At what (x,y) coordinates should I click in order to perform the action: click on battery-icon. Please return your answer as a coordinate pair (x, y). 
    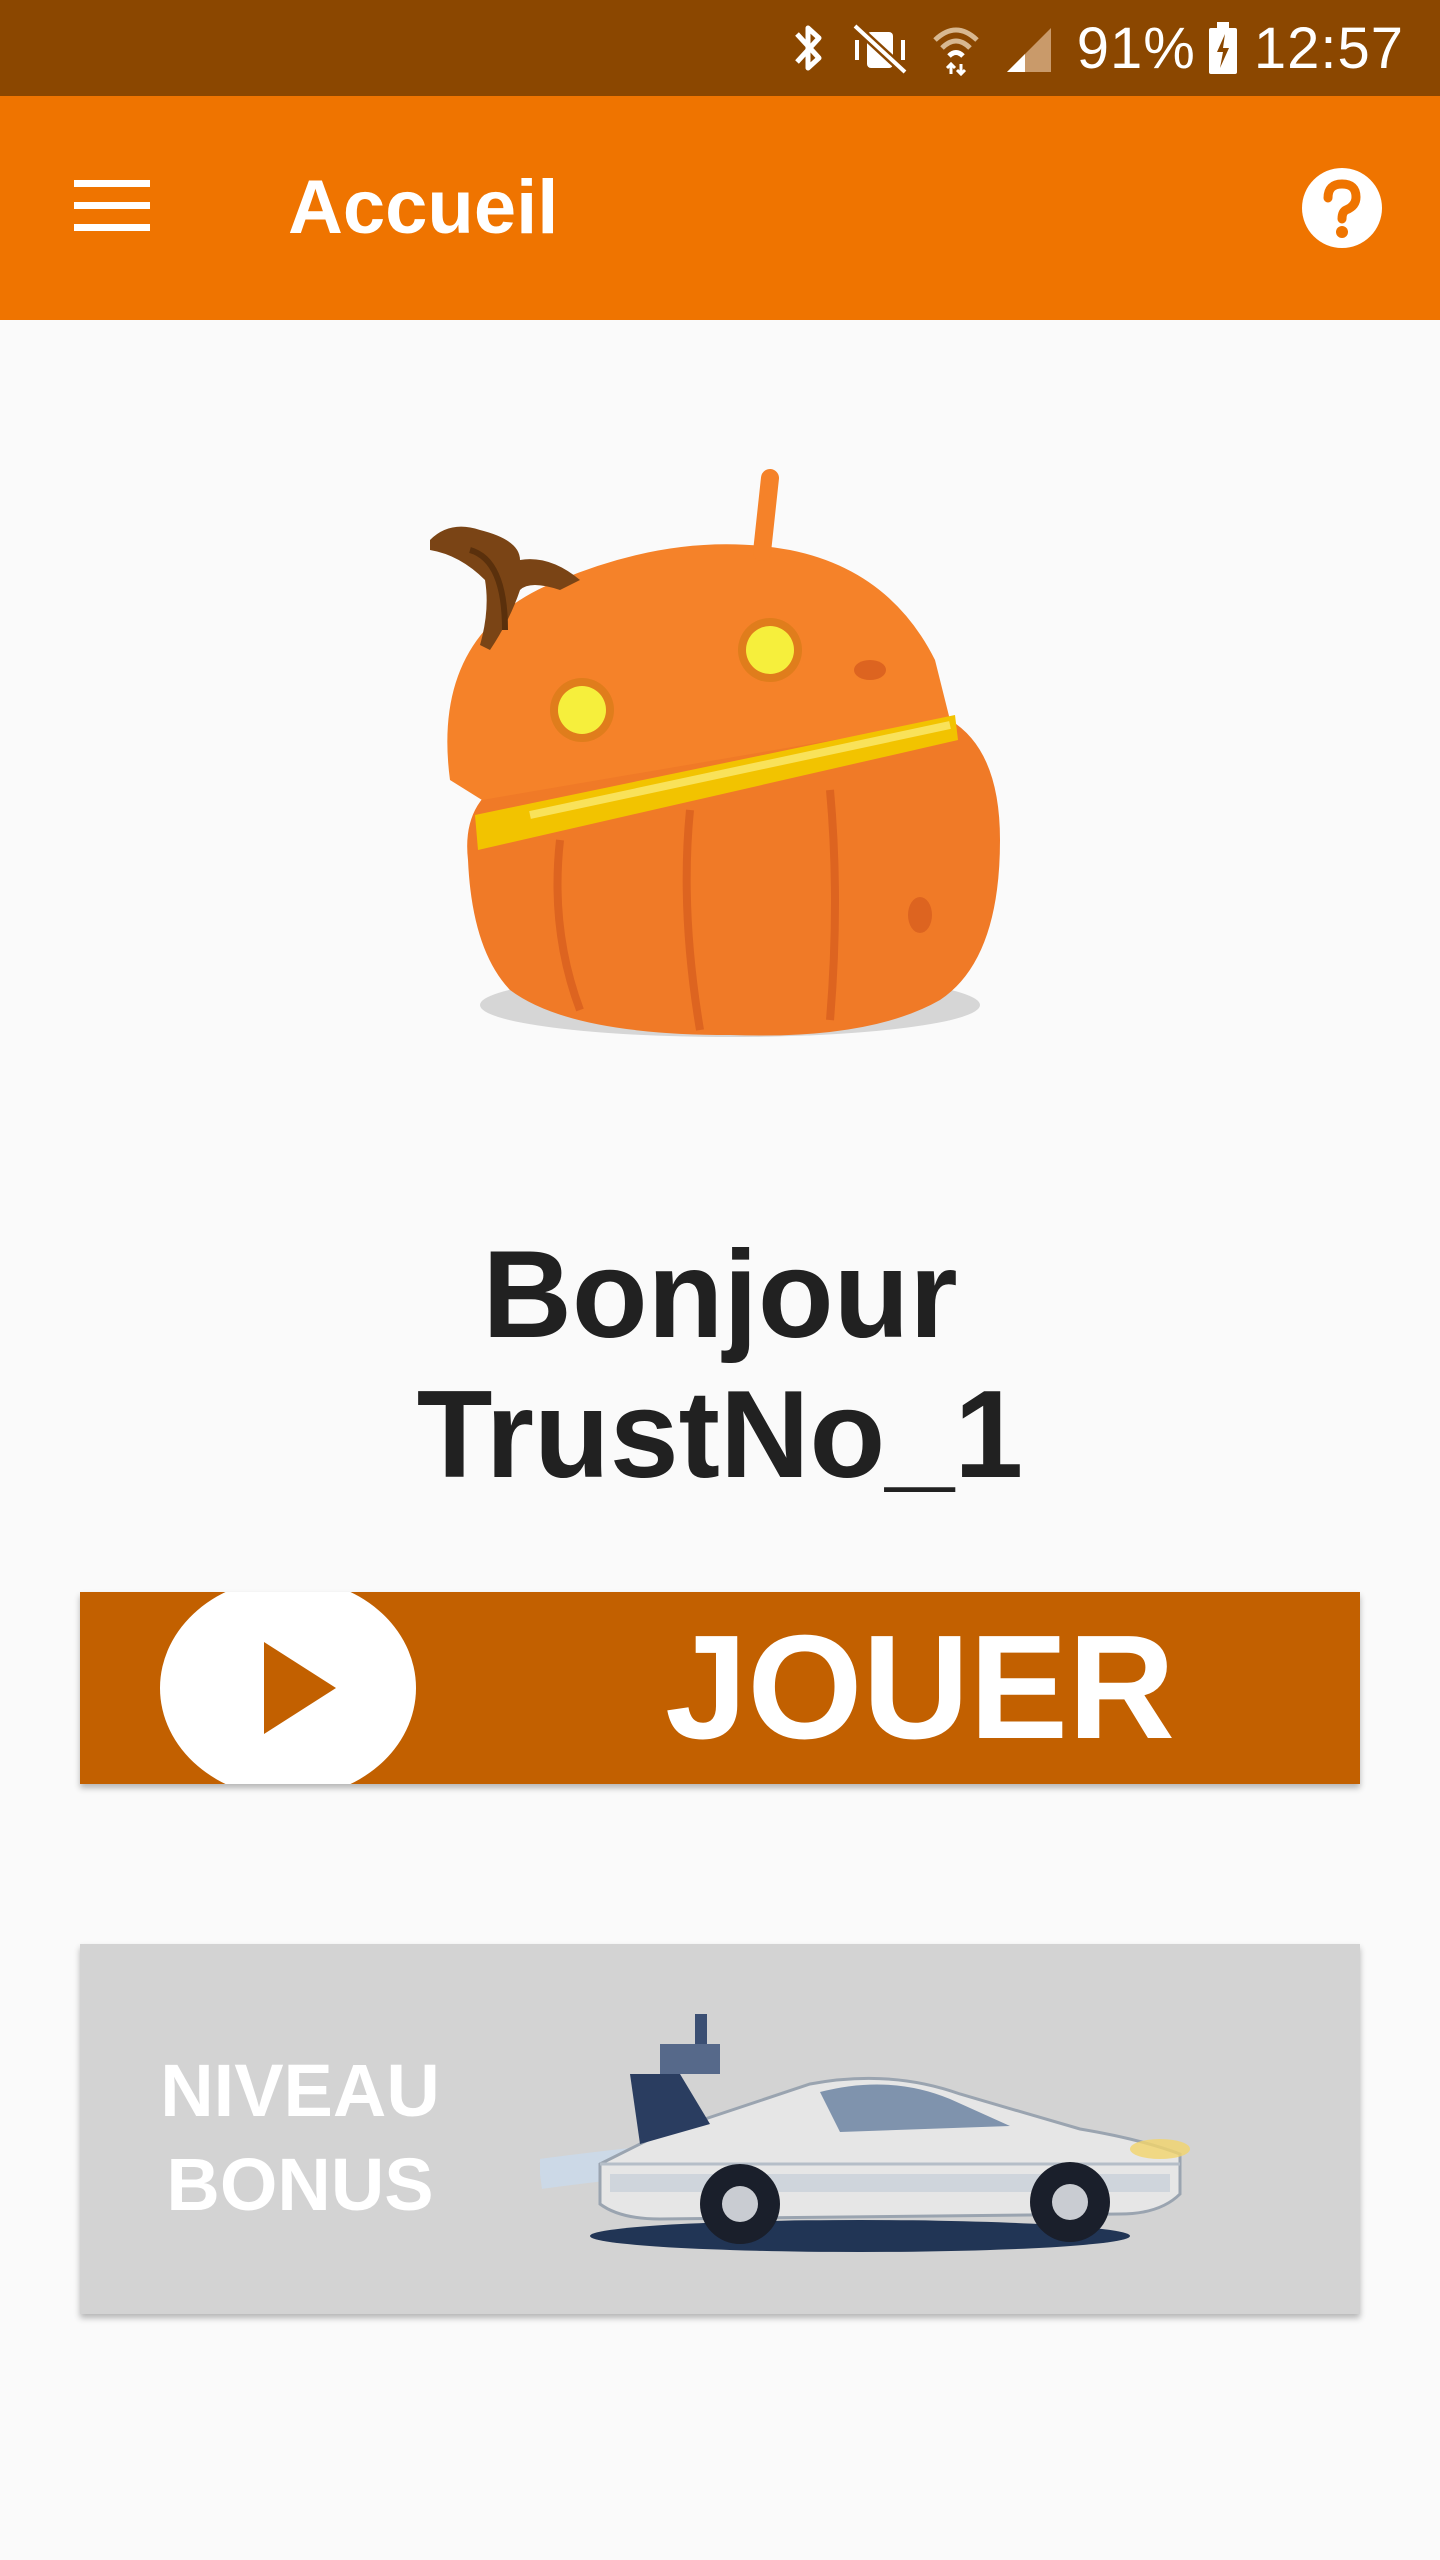
    Looking at the image, I should click on (1223, 48).